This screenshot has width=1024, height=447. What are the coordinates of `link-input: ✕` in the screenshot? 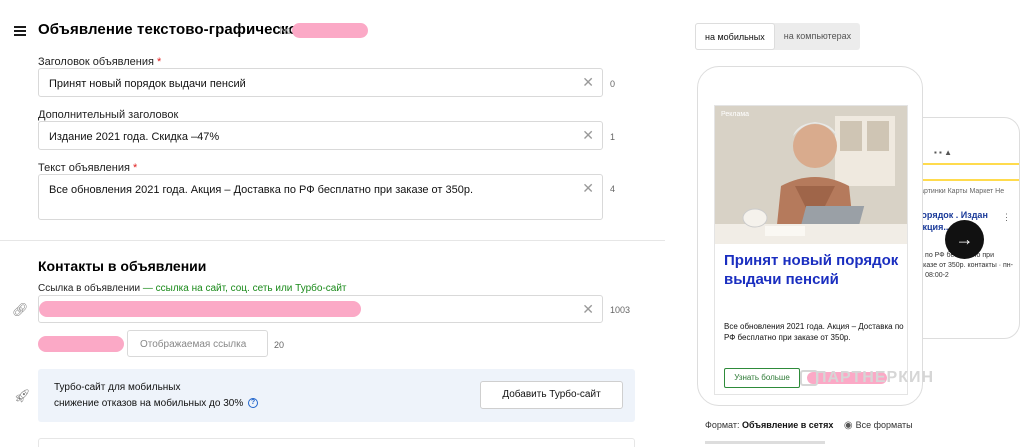 It's located at (320, 309).